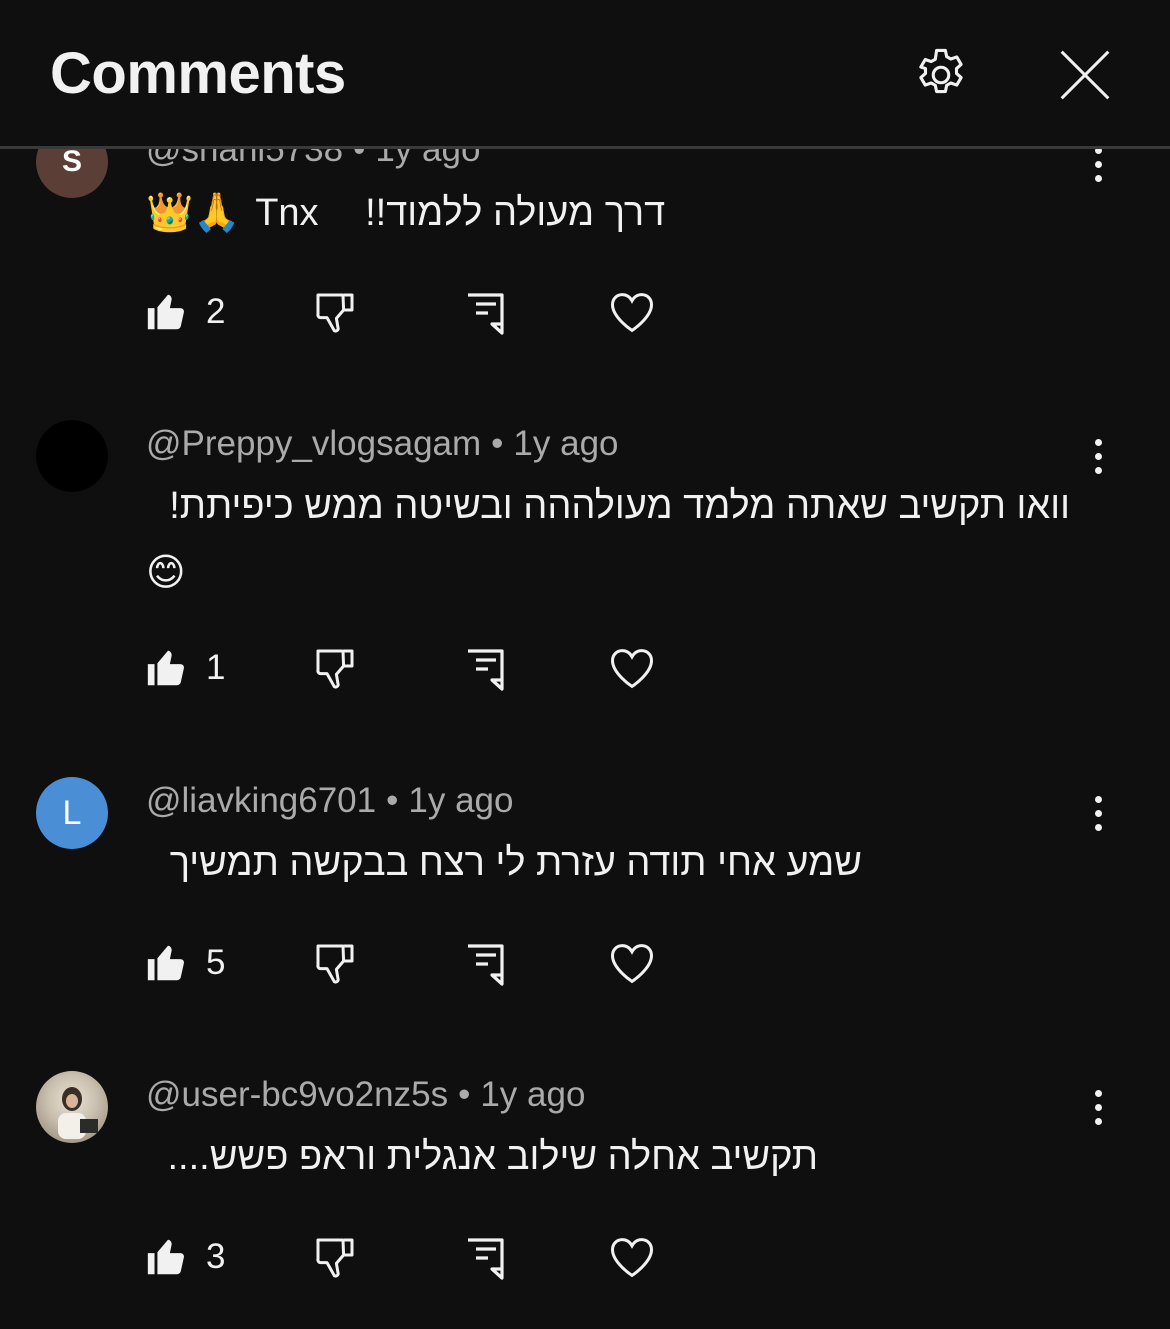  What do you see at coordinates (585, 668) in the screenshot?
I see `comment-actions: 1` at bounding box center [585, 668].